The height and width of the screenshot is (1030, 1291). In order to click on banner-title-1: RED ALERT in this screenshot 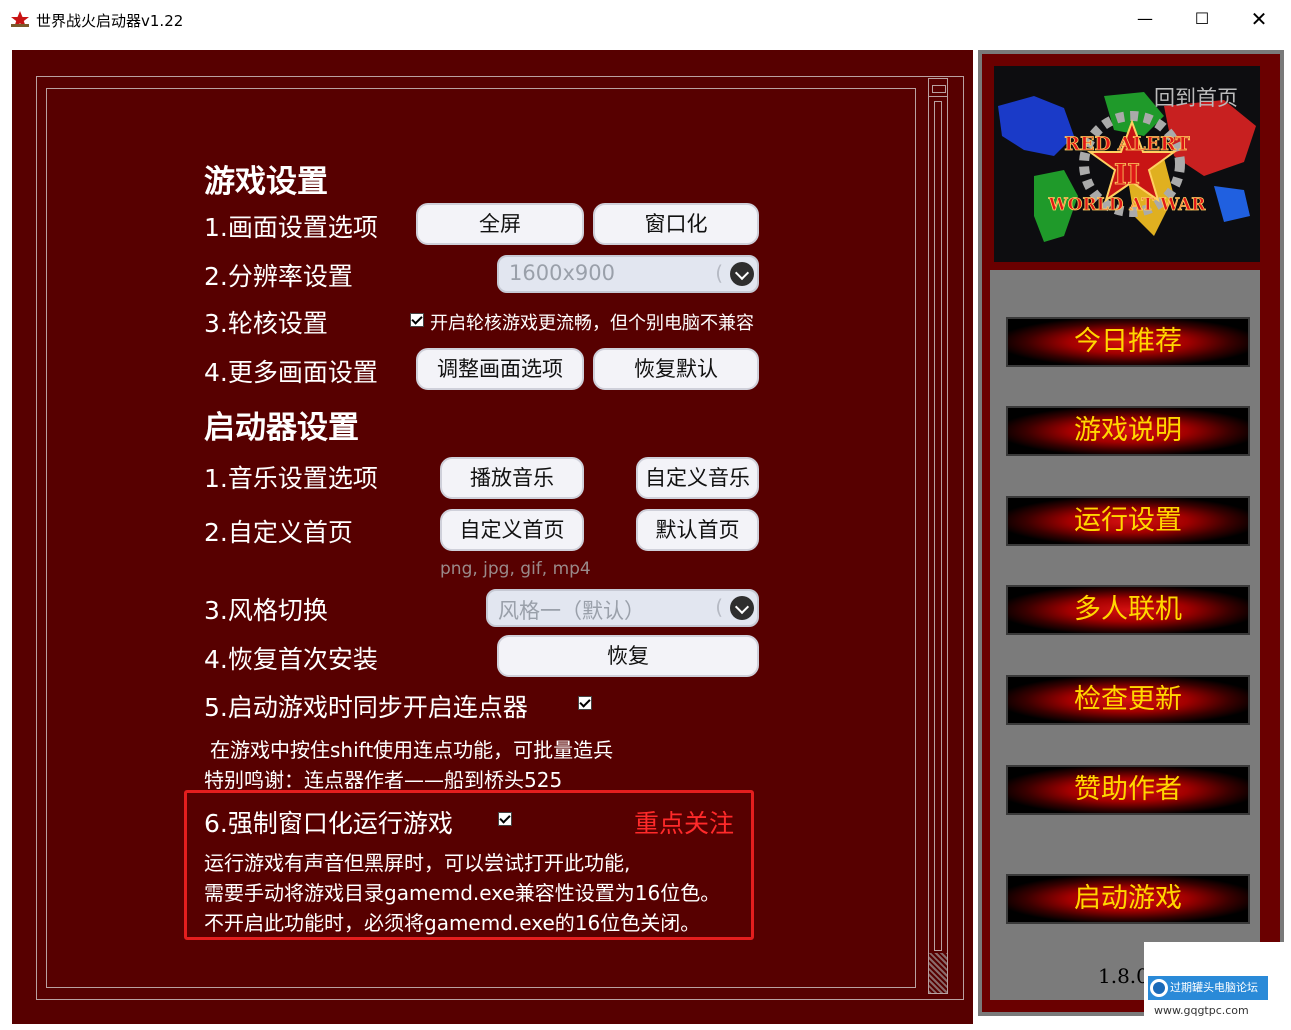, I will do `click(1127, 144)`.